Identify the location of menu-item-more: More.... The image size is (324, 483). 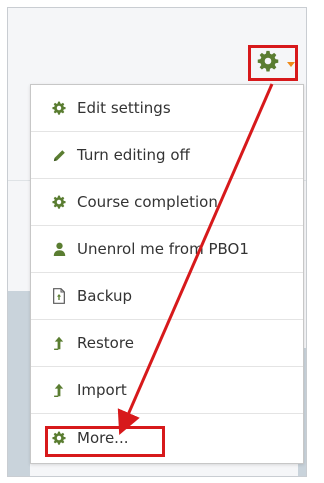
(167, 437).